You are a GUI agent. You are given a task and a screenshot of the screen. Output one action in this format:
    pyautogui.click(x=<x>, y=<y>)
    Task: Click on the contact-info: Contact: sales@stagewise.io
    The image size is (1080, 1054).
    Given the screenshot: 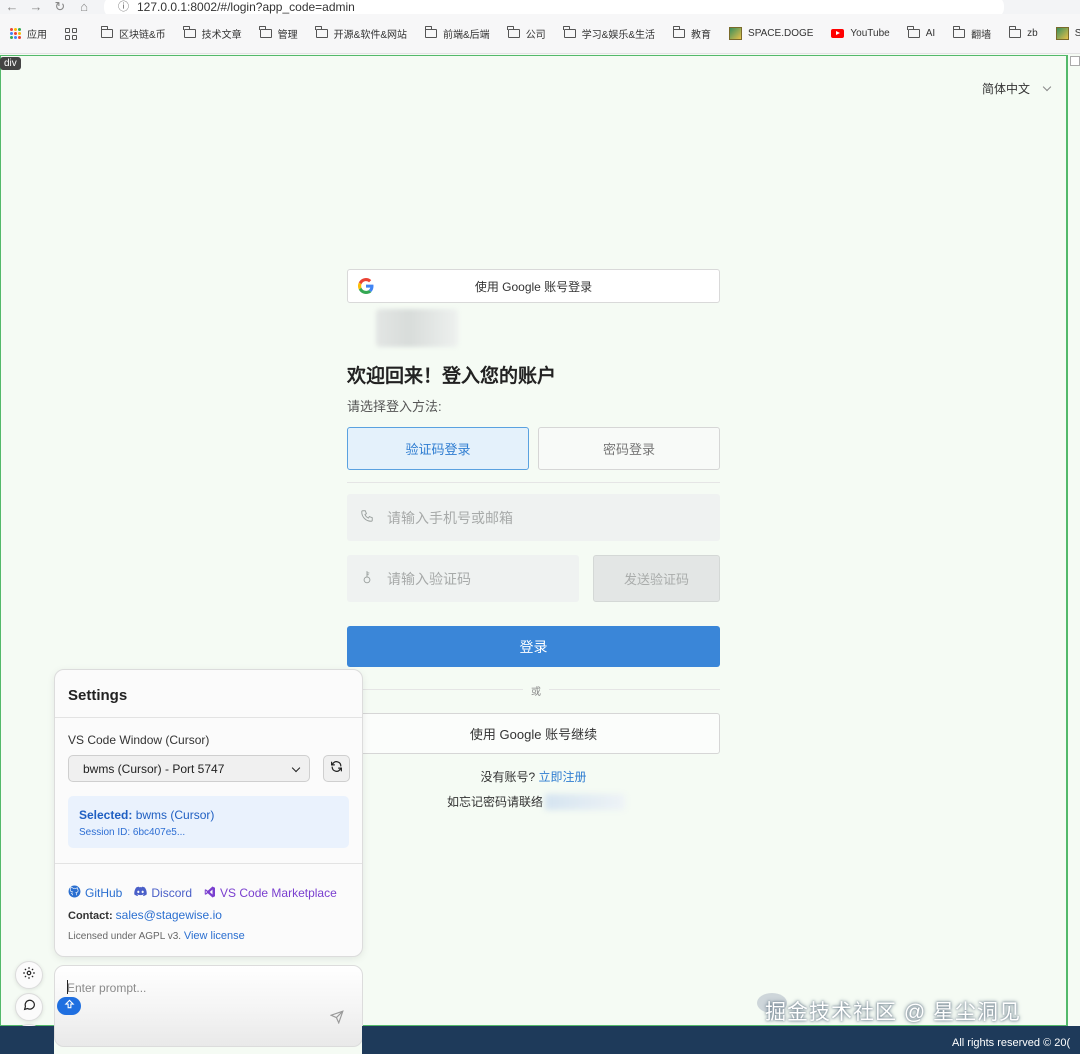 What is the action you would take?
    pyautogui.click(x=145, y=915)
    